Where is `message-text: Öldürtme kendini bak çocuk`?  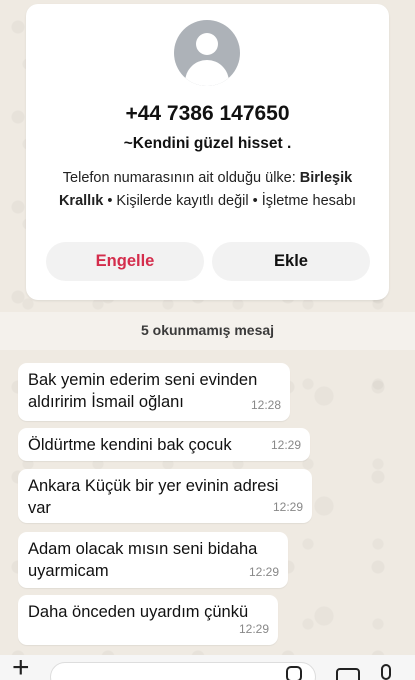 message-text: Öldürtme kendini bak çocuk is located at coordinates (130, 445).